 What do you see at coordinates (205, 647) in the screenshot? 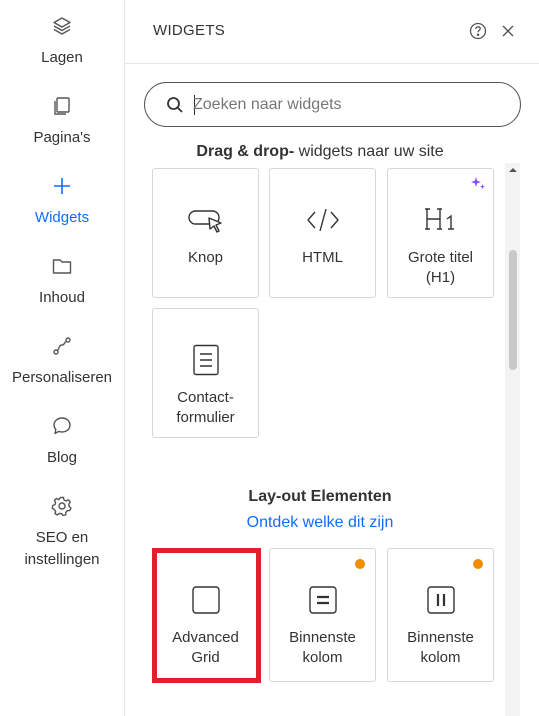
I see `widget-label: Advanced Grid` at bounding box center [205, 647].